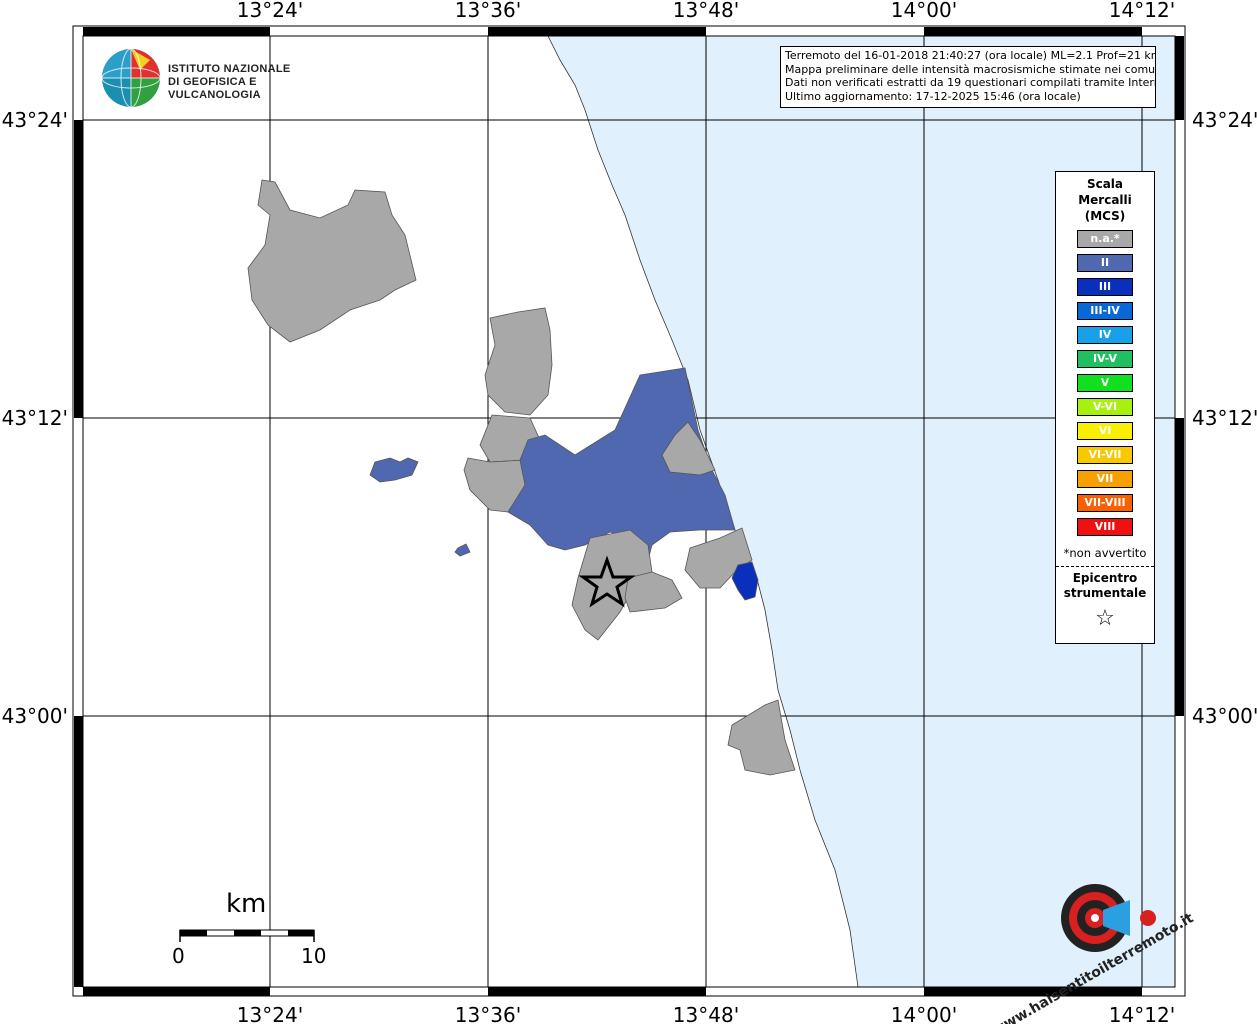  I want to click on legend-swatch: IV-V, so click(1105, 359).